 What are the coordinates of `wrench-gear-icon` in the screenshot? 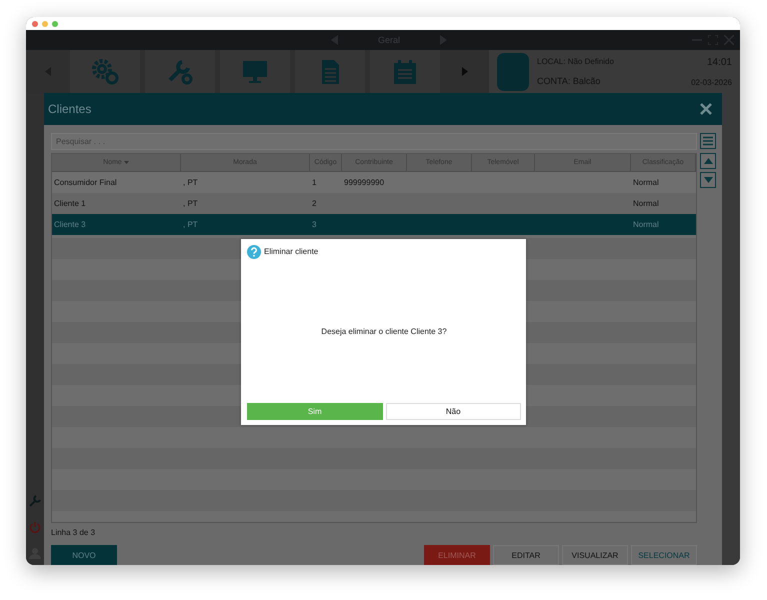 It's located at (180, 72).